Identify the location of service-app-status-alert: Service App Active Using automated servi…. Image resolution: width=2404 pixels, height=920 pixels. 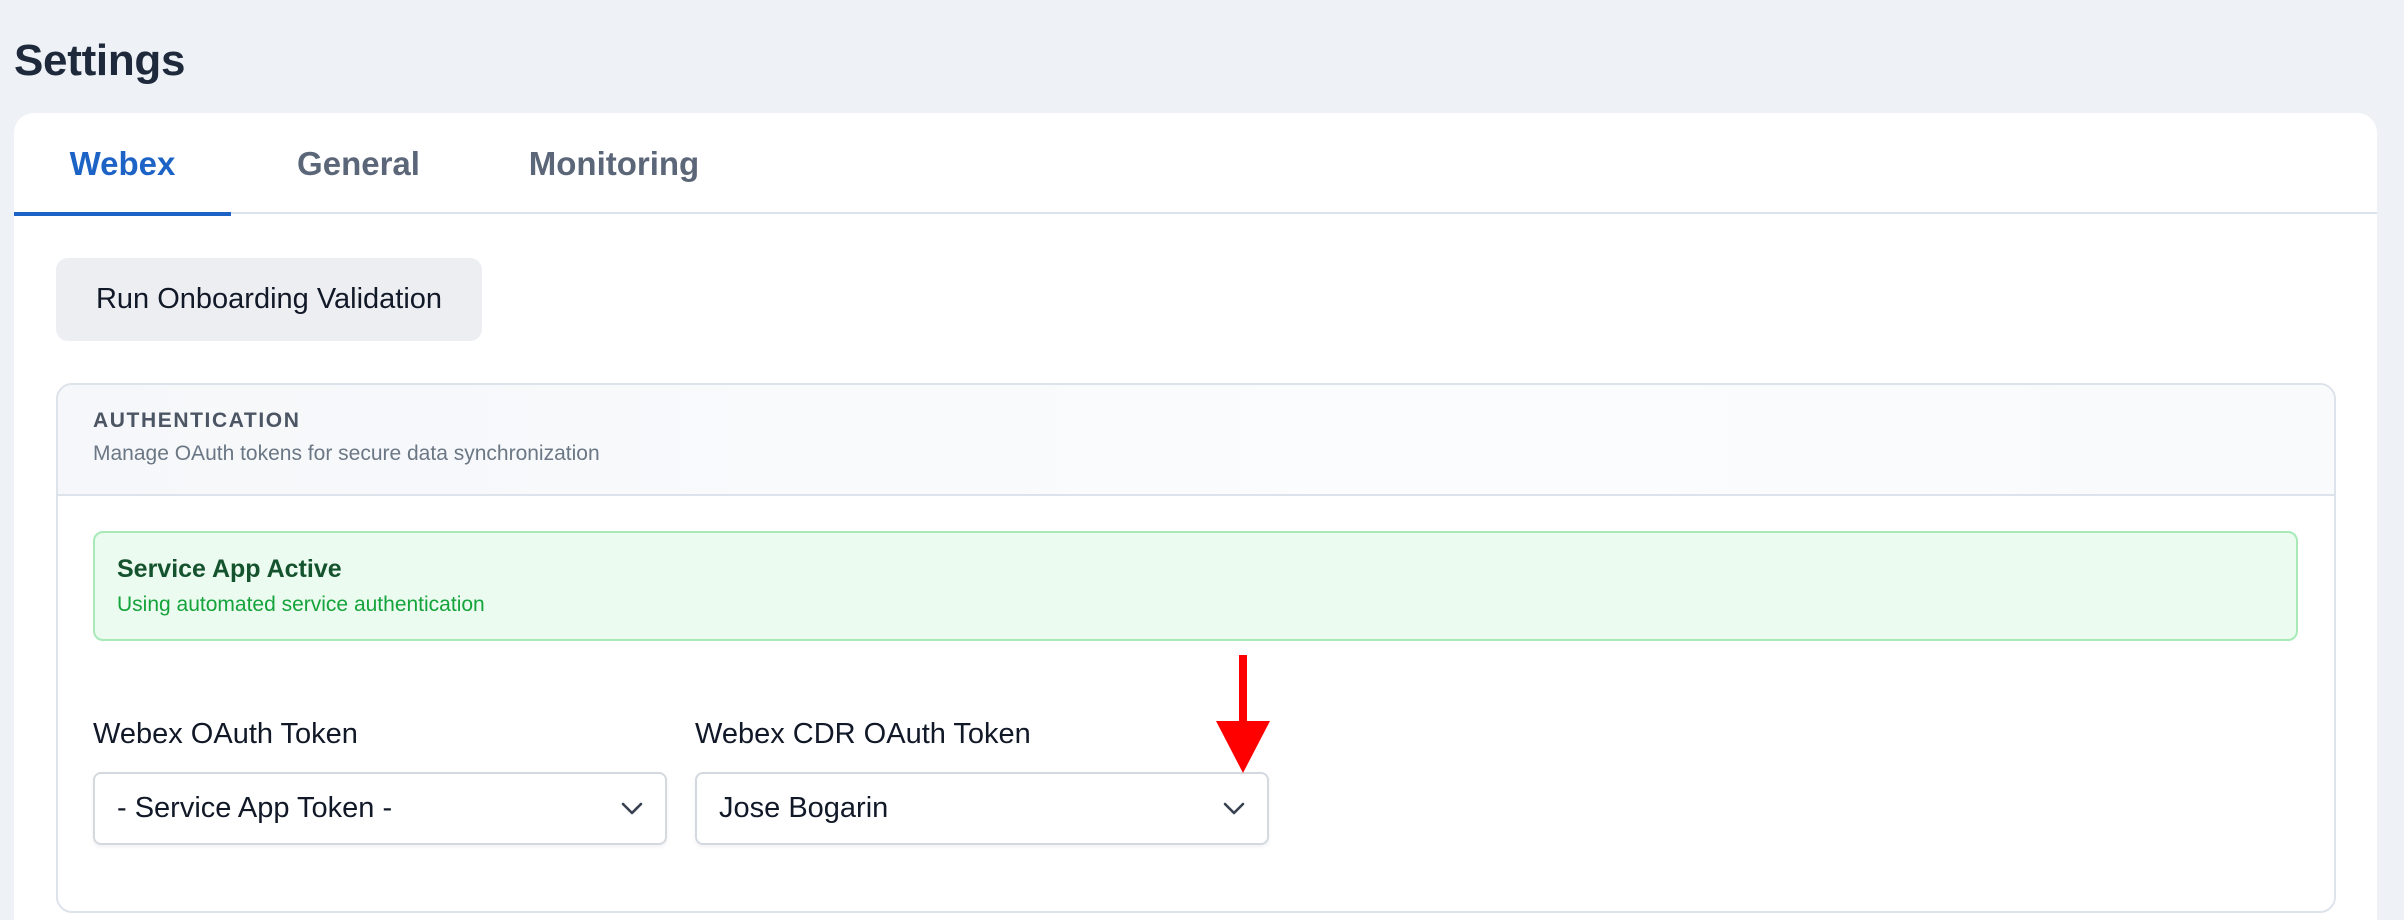
(1195, 586).